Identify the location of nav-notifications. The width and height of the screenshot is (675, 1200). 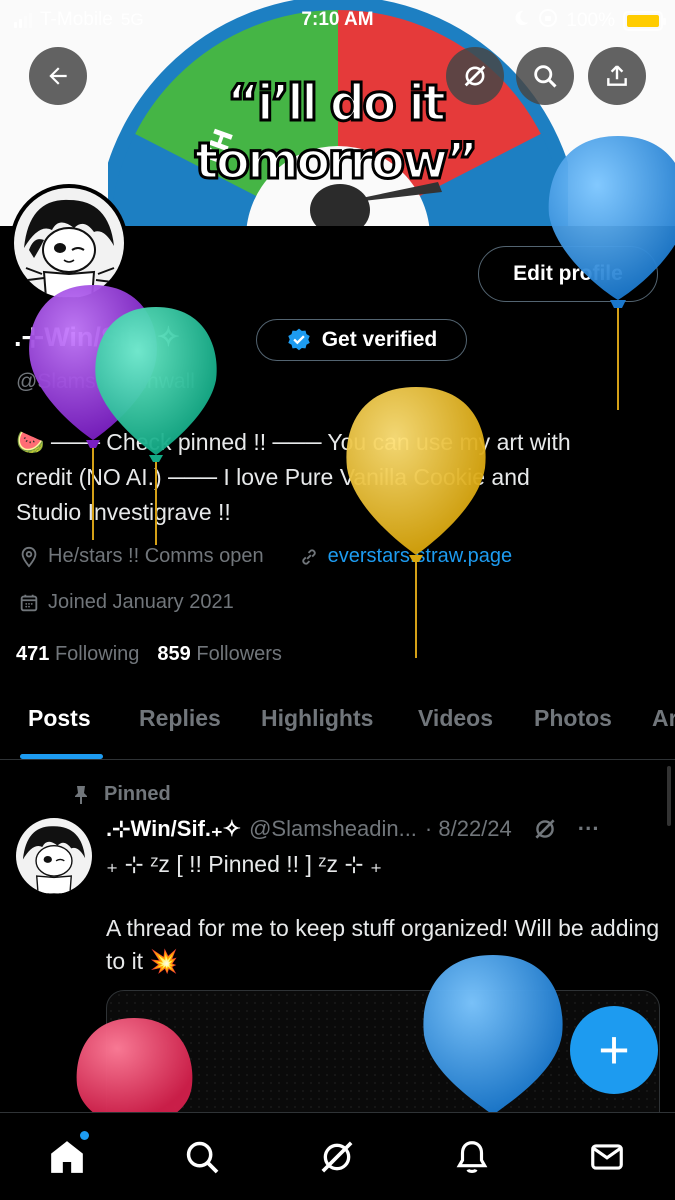
(472, 1157).